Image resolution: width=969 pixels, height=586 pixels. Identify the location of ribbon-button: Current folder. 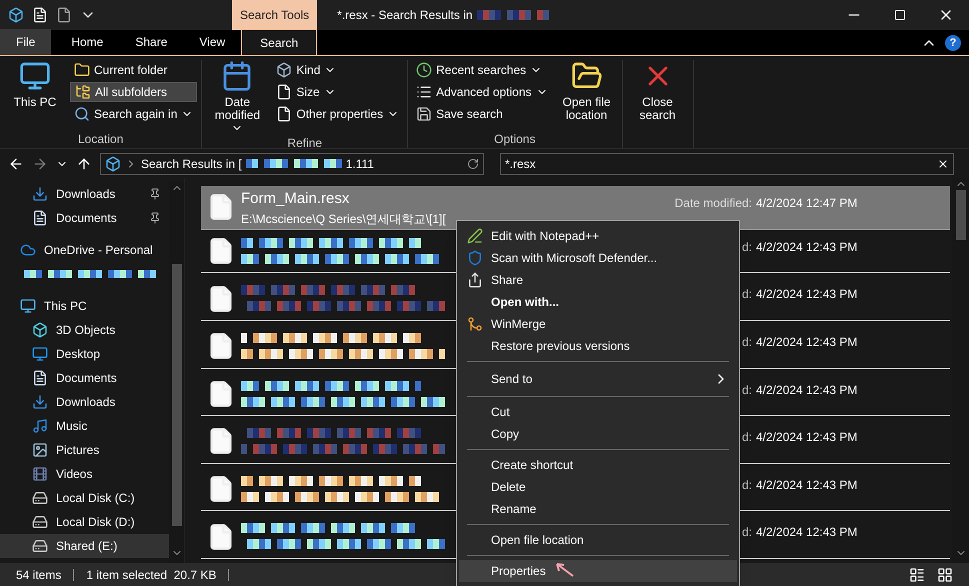
(134, 70).